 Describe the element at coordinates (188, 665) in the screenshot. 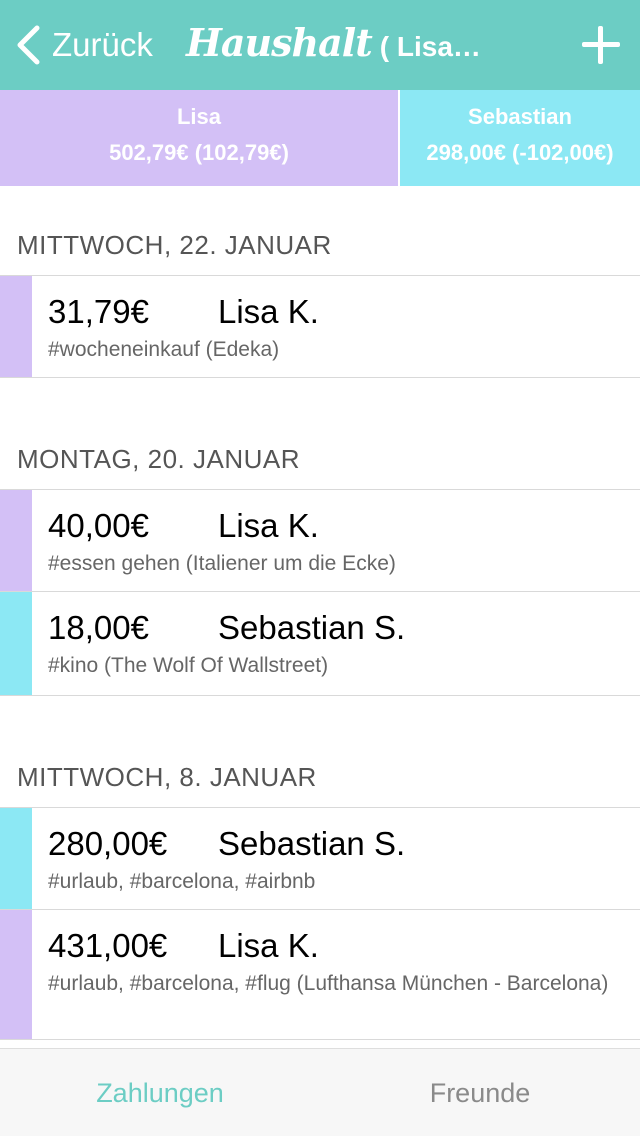

I see `payment-note: #kino (The Wolf Of Wallstreet)` at that location.